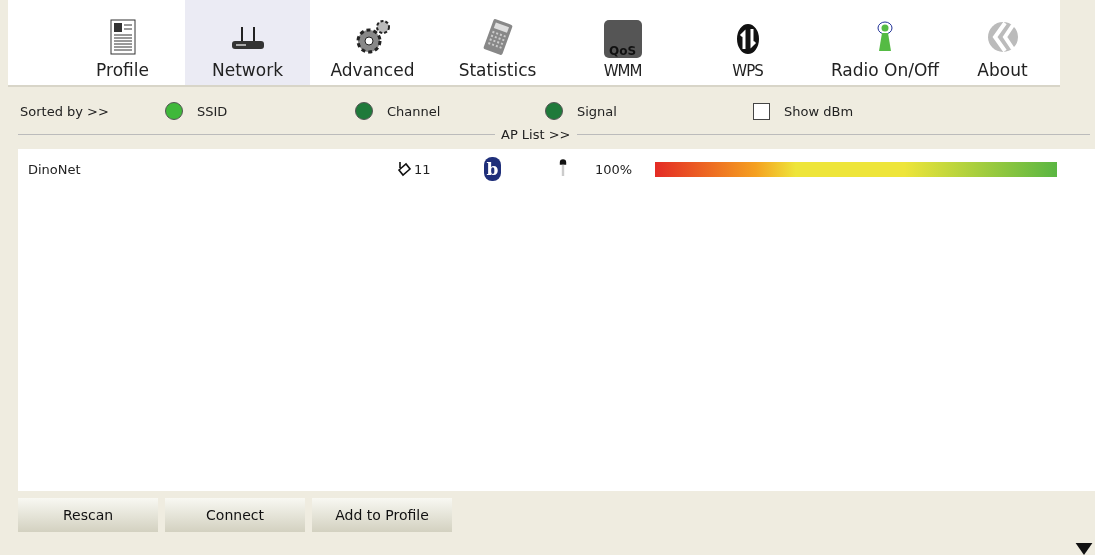  I want to click on radio-label: SSID, so click(212, 111).